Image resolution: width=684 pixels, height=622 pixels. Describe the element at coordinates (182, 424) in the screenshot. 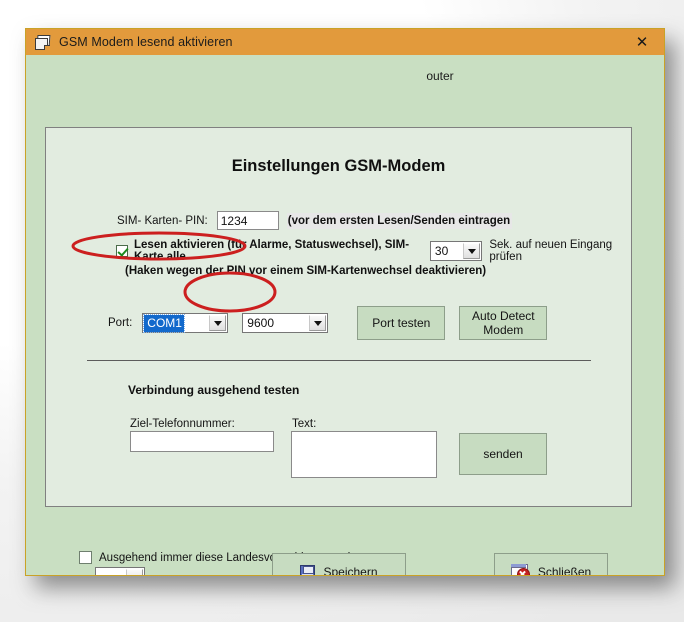

I see `target-phone-label: Ziel-Telefonnummer:` at that location.